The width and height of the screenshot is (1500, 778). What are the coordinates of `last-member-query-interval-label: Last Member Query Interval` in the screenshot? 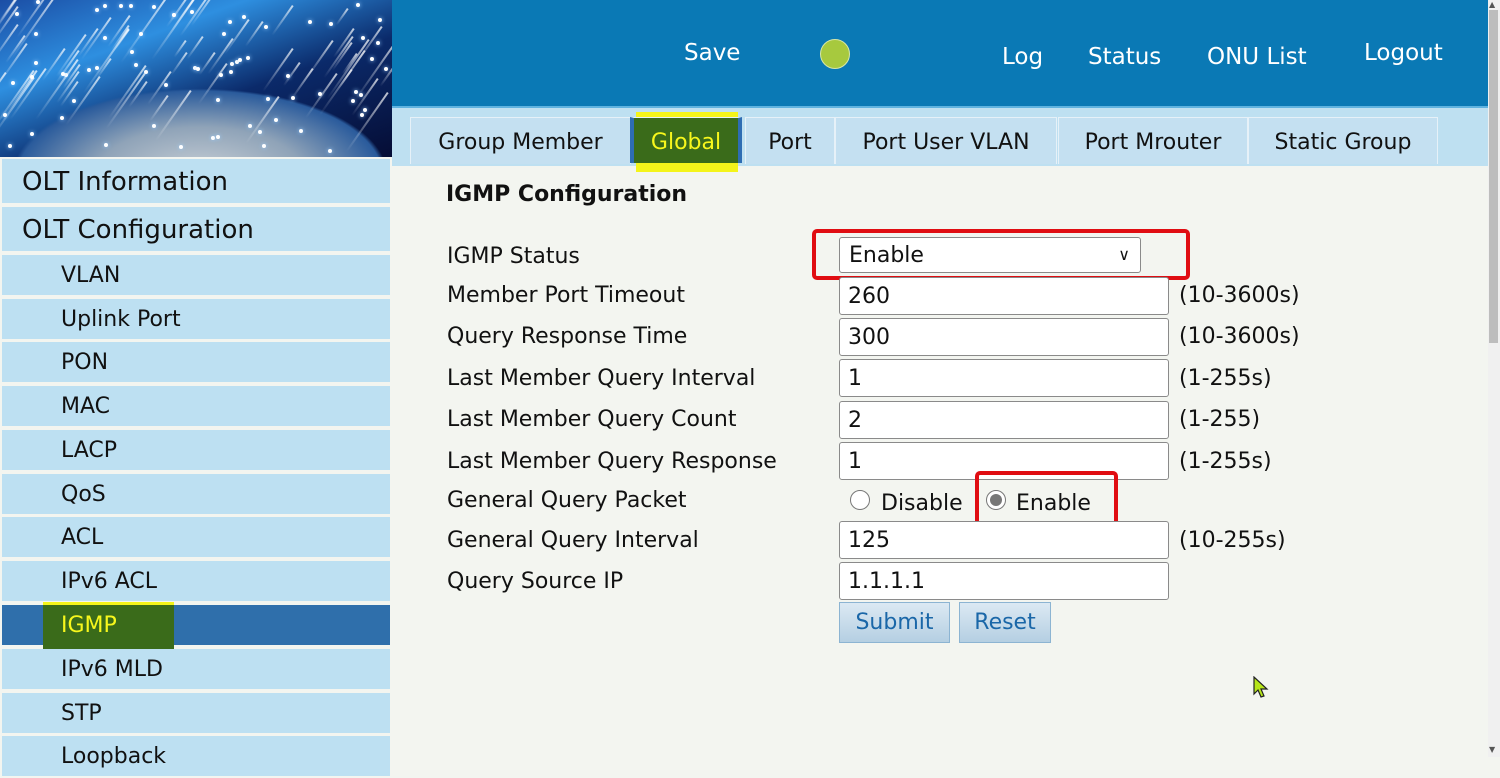 It's located at (601, 378).